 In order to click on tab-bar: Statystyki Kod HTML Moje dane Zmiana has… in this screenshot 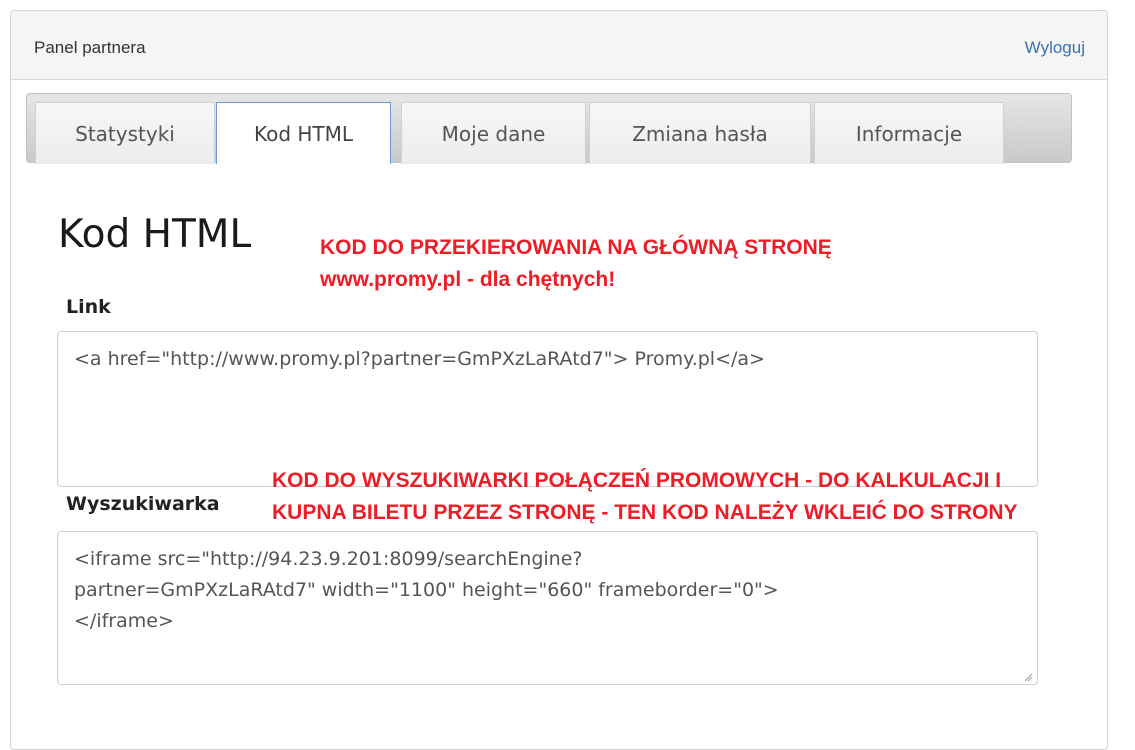, I will do `click(549, 128)`.